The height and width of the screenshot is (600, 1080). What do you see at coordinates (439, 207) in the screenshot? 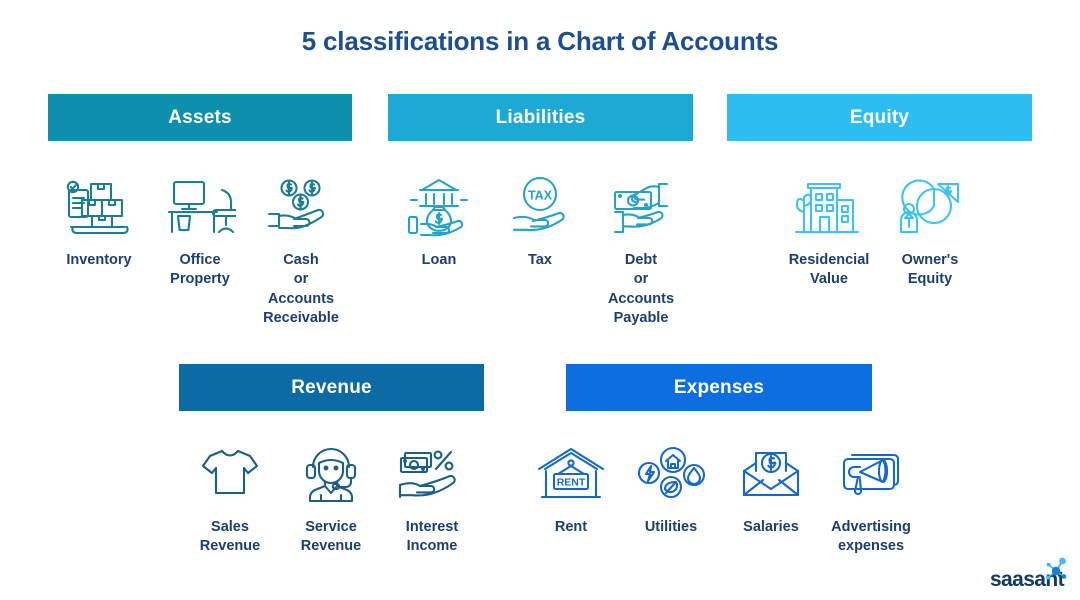
I see `bank-money-bag-icon` at bounding box center [439, 207].